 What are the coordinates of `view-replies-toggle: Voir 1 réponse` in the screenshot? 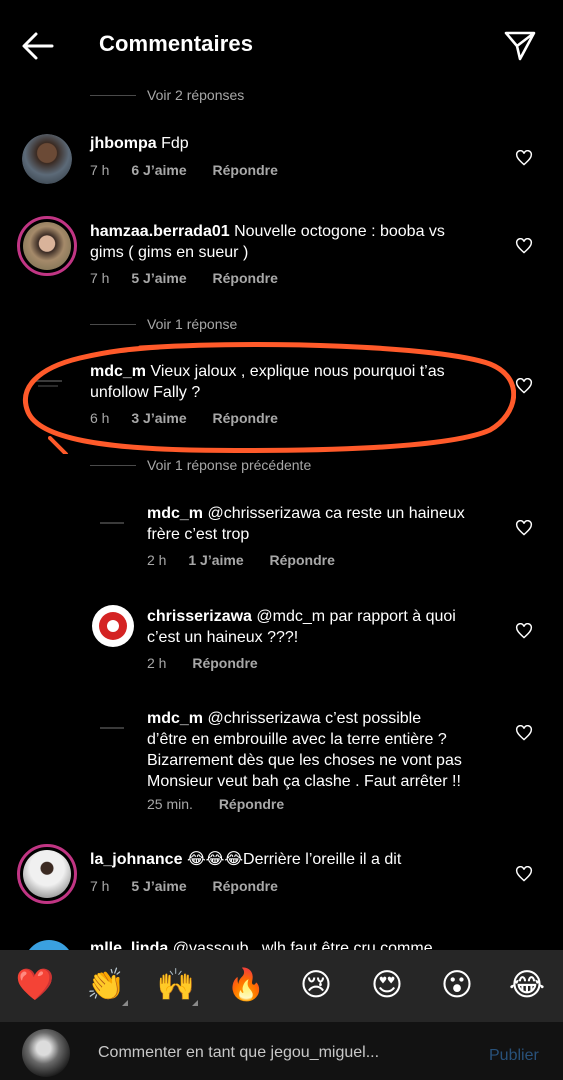 It's located at (190, 325).